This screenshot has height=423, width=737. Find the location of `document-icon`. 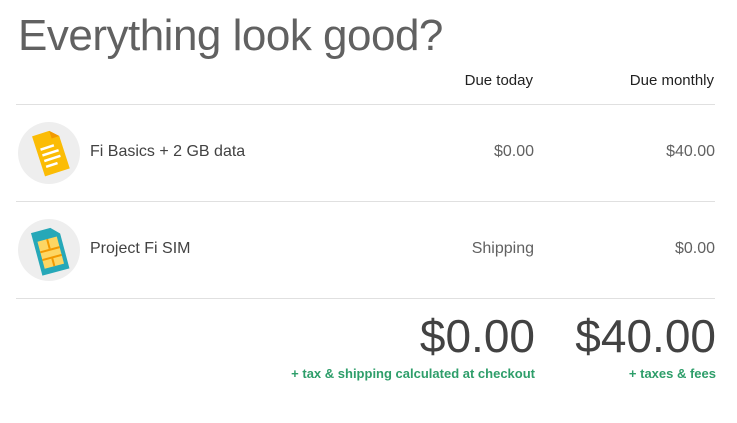

document-icon is located at coordinates (49, 153).